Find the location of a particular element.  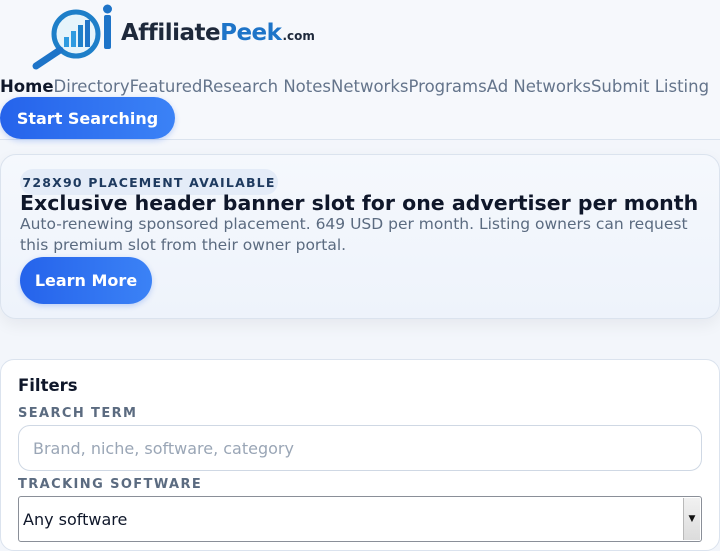

nav-item-home: Home is located at coordinates (27, 88).